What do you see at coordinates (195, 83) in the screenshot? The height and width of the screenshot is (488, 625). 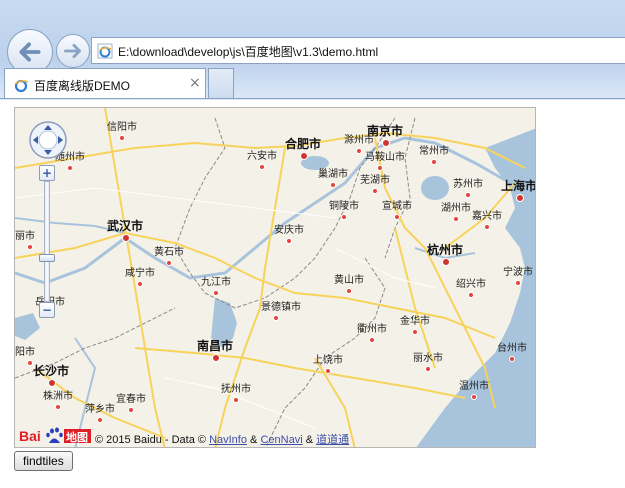 I see `tab-close-icon: ×` at bounding box center [195, 83].